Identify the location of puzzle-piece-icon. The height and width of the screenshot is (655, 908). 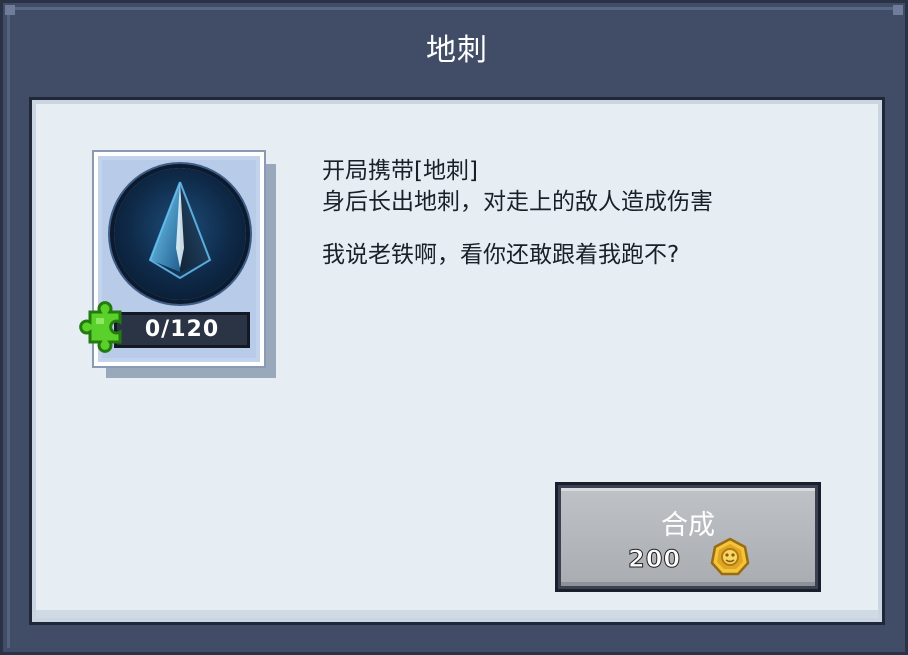
(105, 327).